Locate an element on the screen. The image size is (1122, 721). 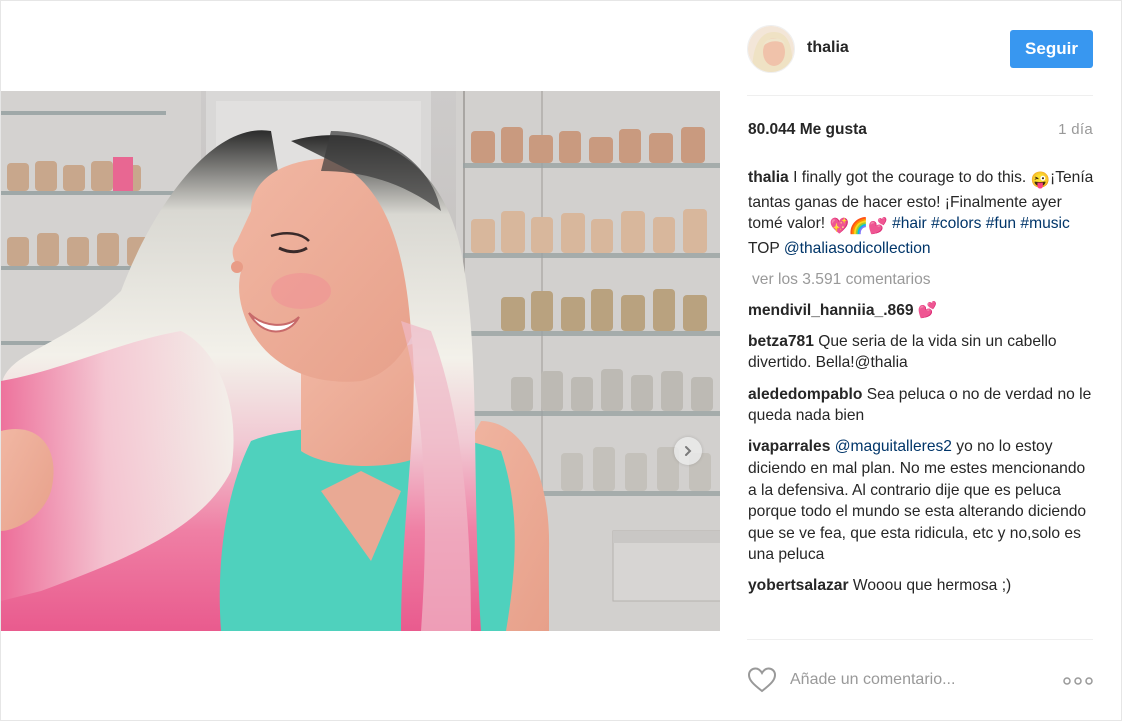
post-header: thalia Seguir is located at coordinates (921, 48).